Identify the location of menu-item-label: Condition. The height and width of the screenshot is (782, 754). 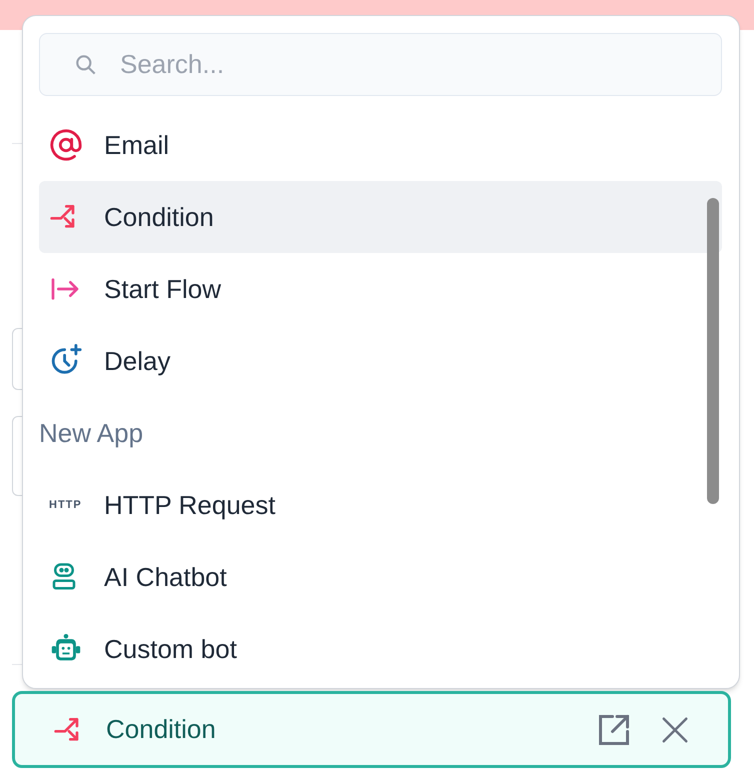
(159, 217).